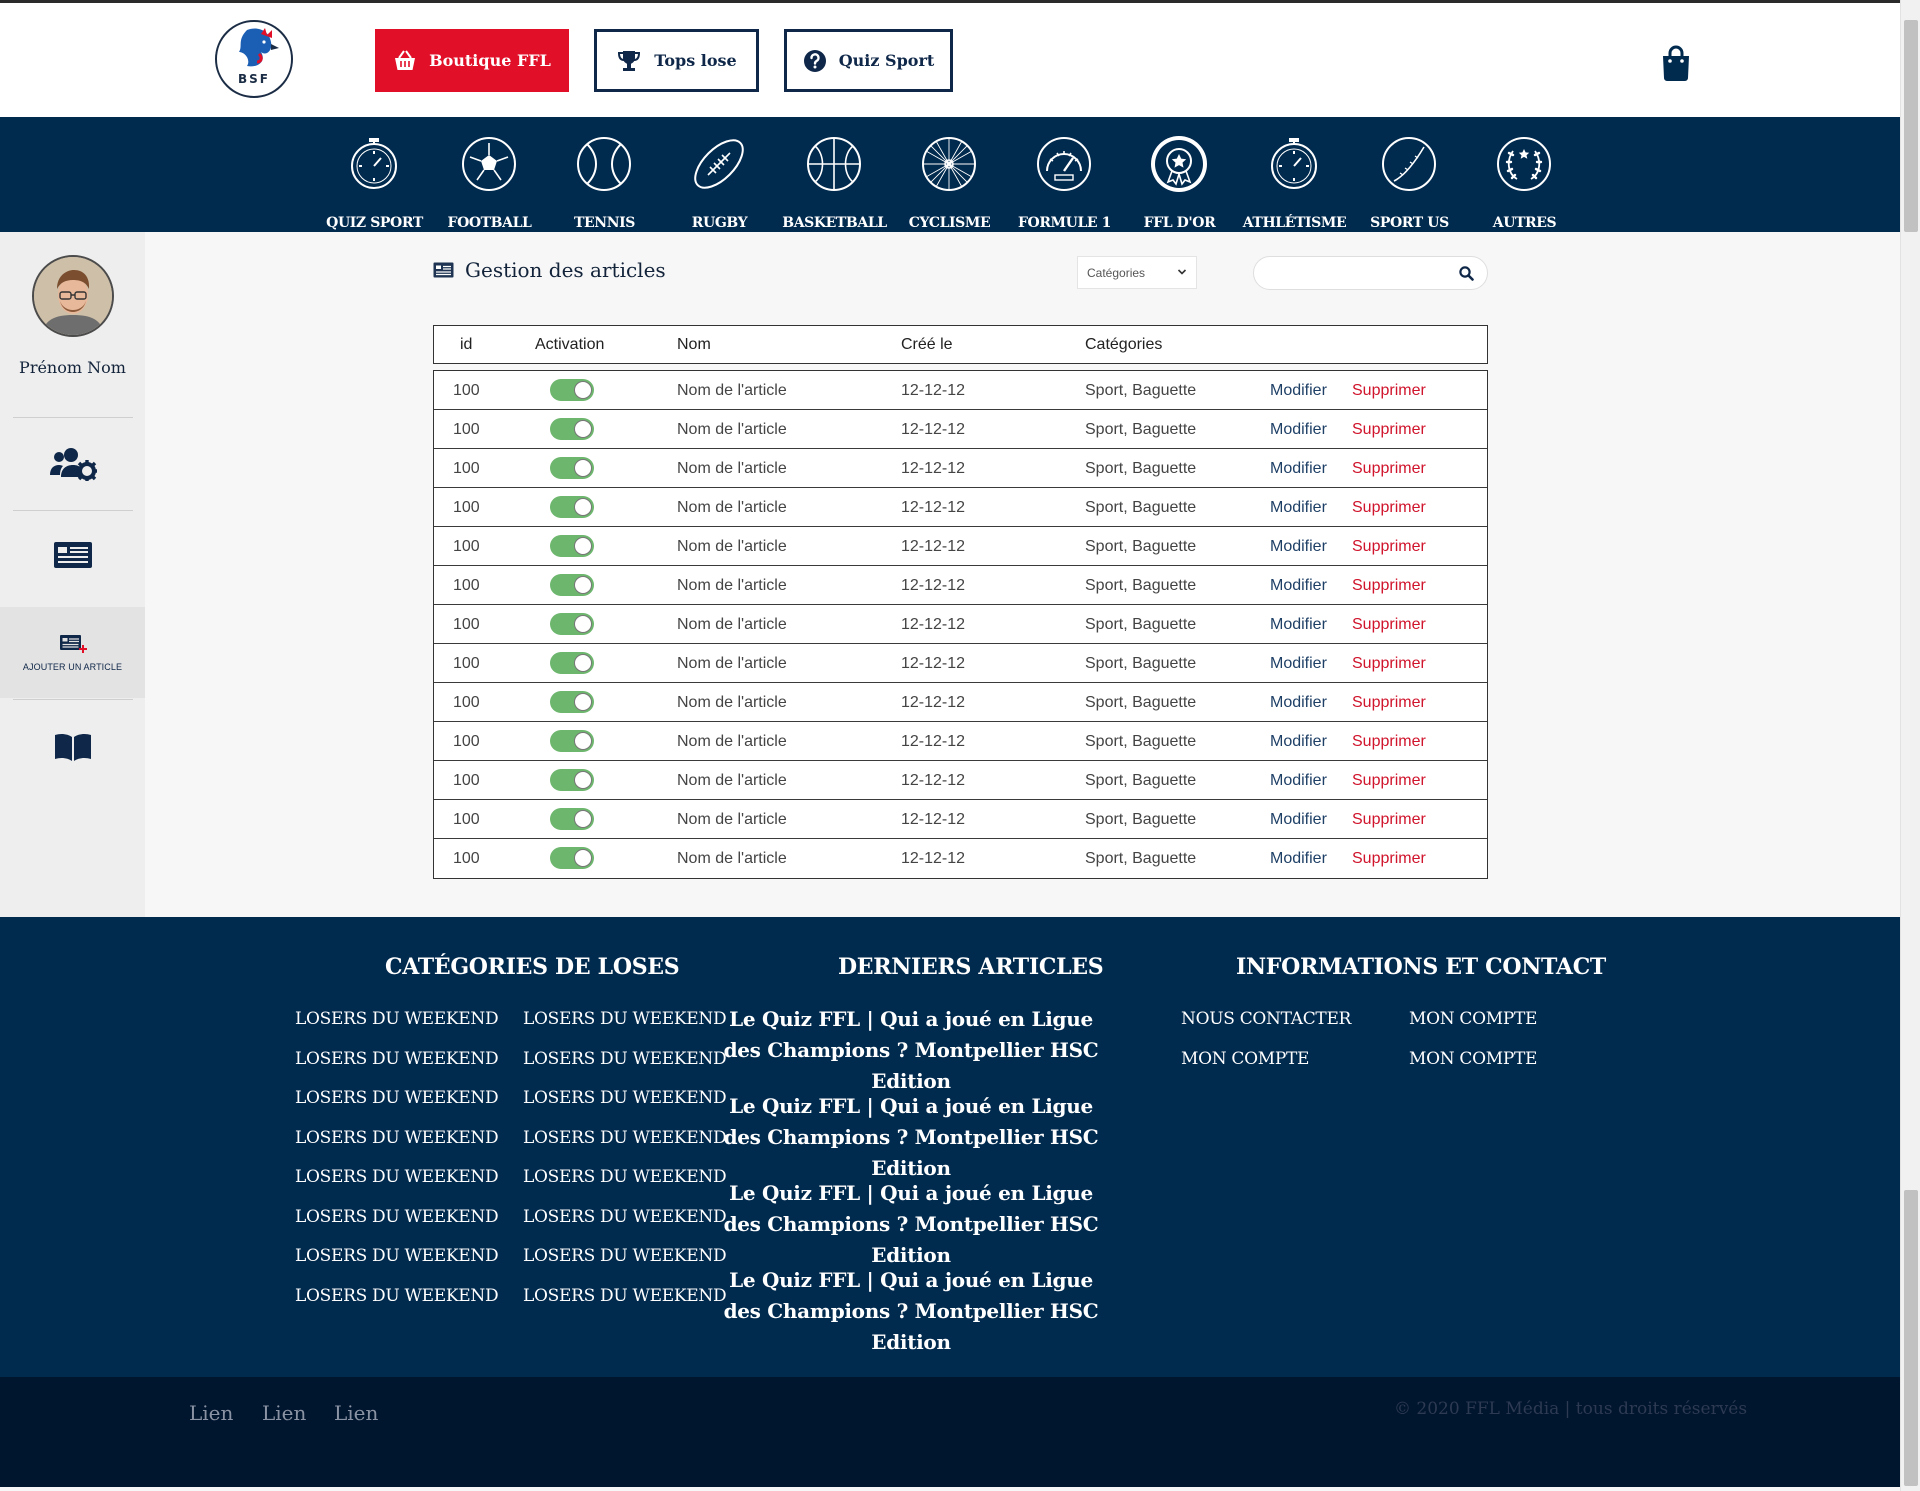 This screenshot has height=1491, width=1920. I want to click on col-nom: Nom, so click(694, 345).